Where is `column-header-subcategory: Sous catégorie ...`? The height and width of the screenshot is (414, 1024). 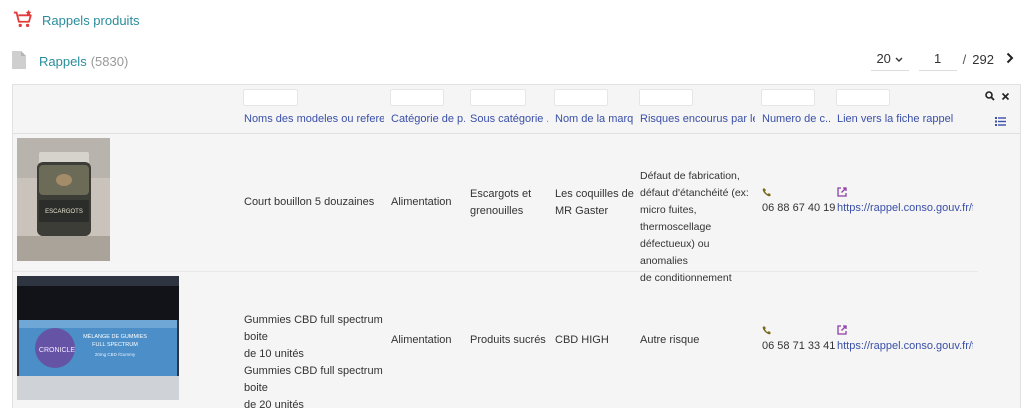
column-header-subcategory: Sous catégorie ... is located at coordinates (509, 119).